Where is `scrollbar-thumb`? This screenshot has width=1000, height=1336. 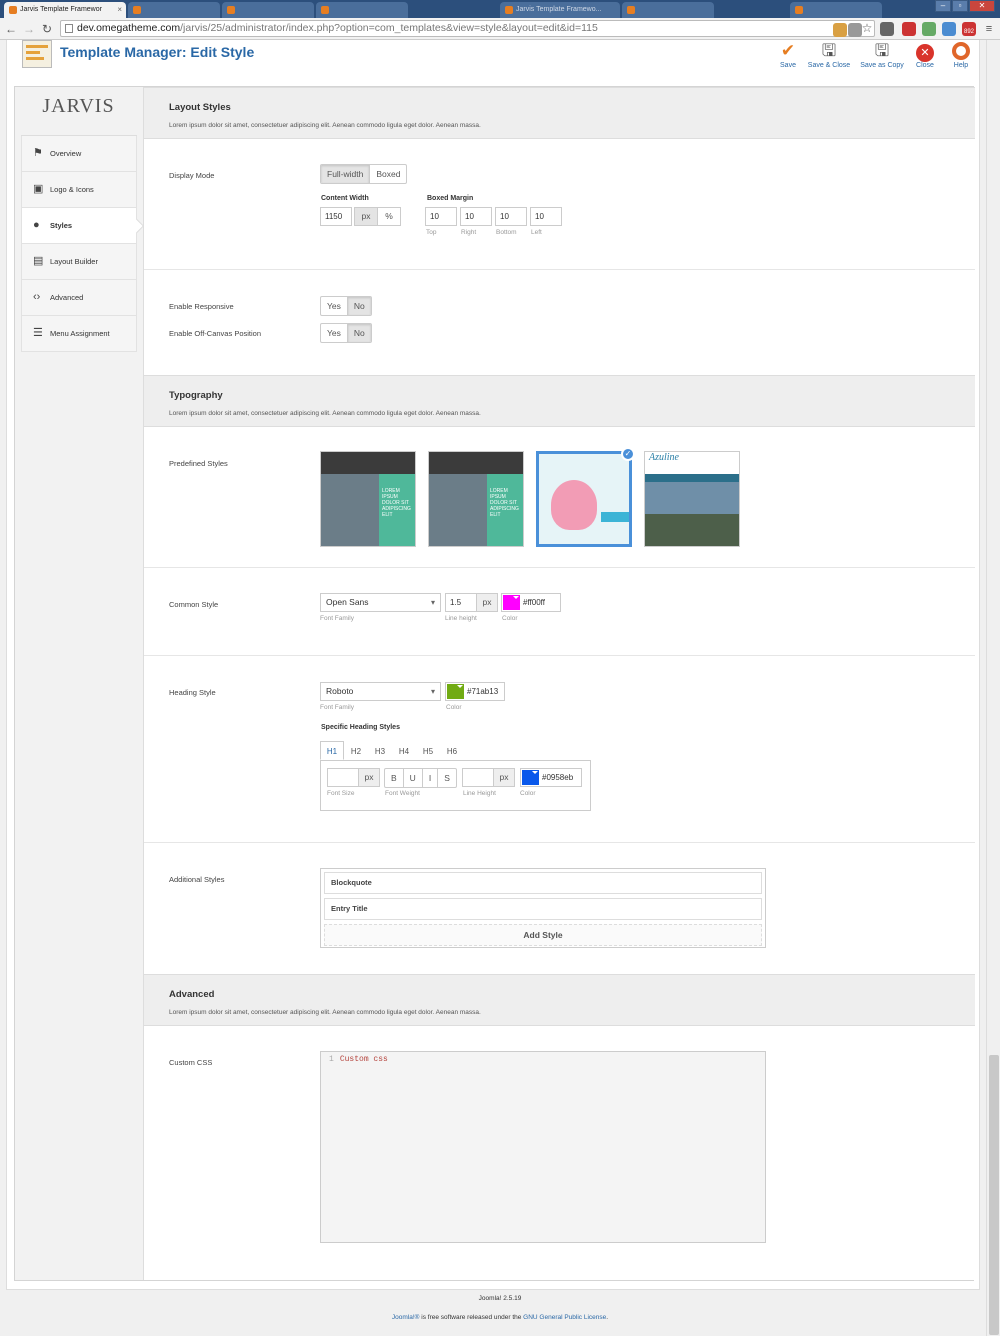
scrollbar-thumb is located at coordinates (994, 1195).